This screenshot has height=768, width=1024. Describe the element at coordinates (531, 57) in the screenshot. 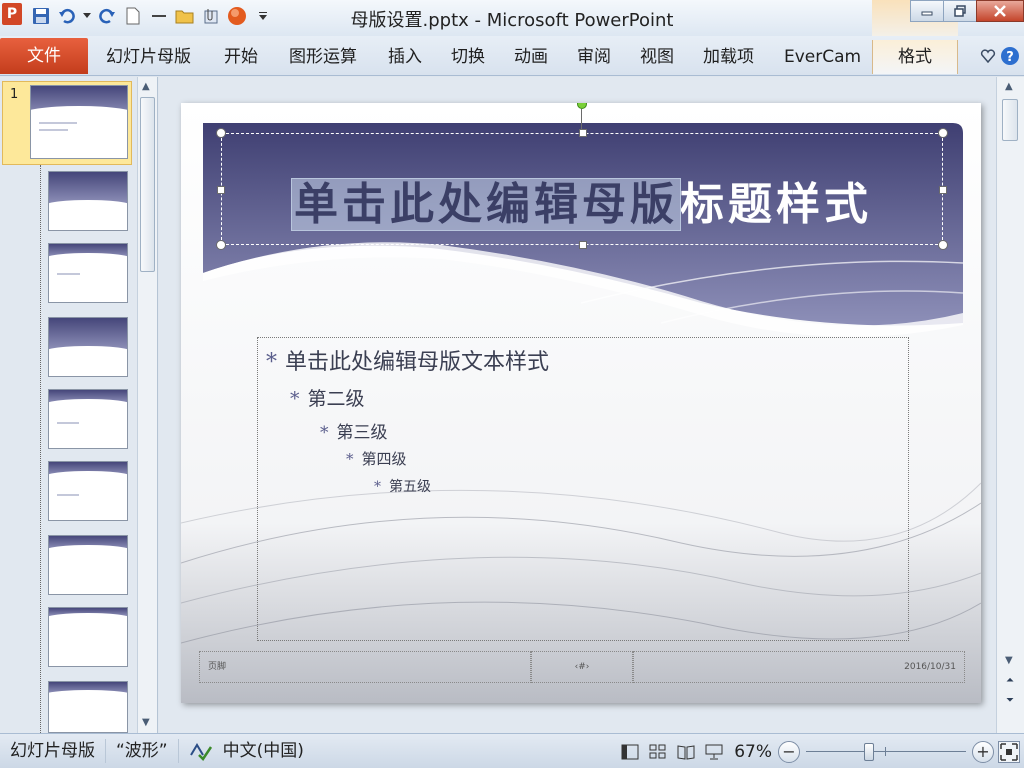

I see `tab-animations: 动画` at that location.